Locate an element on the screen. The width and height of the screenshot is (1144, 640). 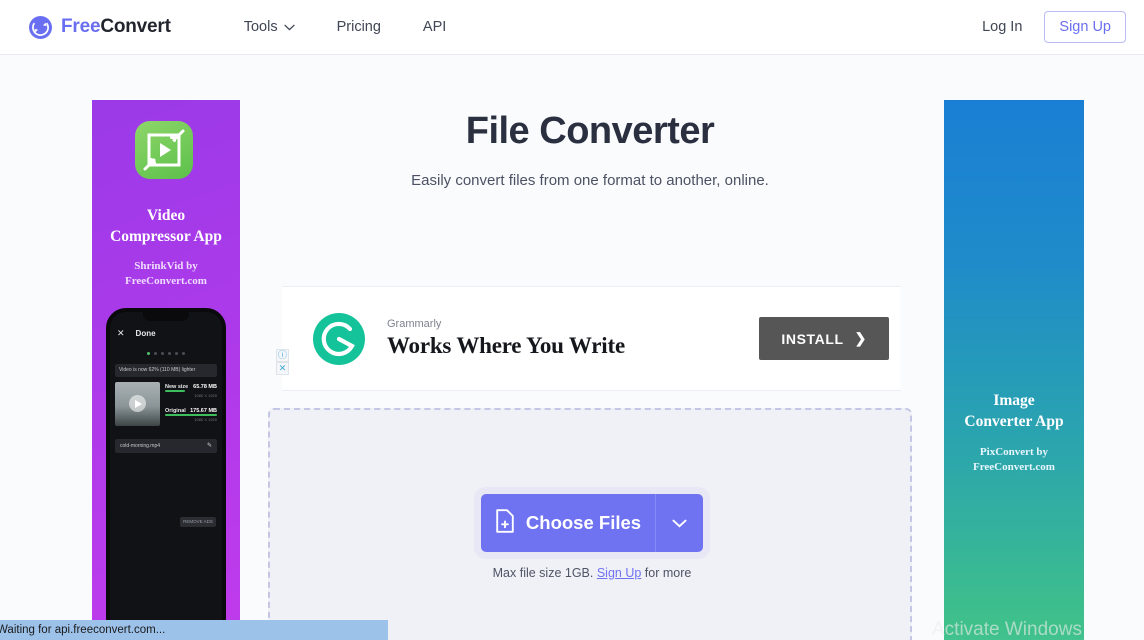
max-file-size-note: Max file size 1GB. Sign Up for more is located at coordinates (592, 573).